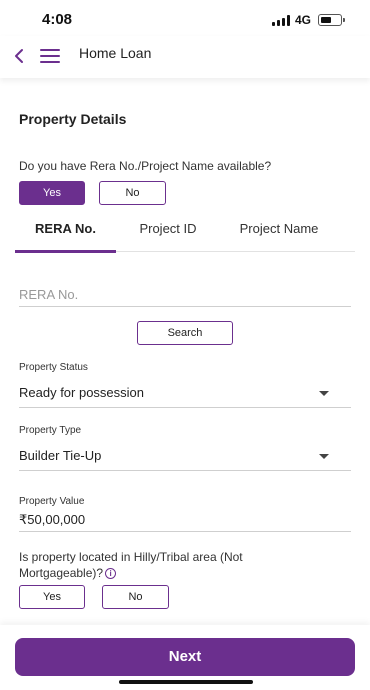 This screenshot has height=690, width=370. What do you see at coordinates (115, 53) in the screenshot?
I see `page-title: Home Loan` at bounding box center [115, 53].